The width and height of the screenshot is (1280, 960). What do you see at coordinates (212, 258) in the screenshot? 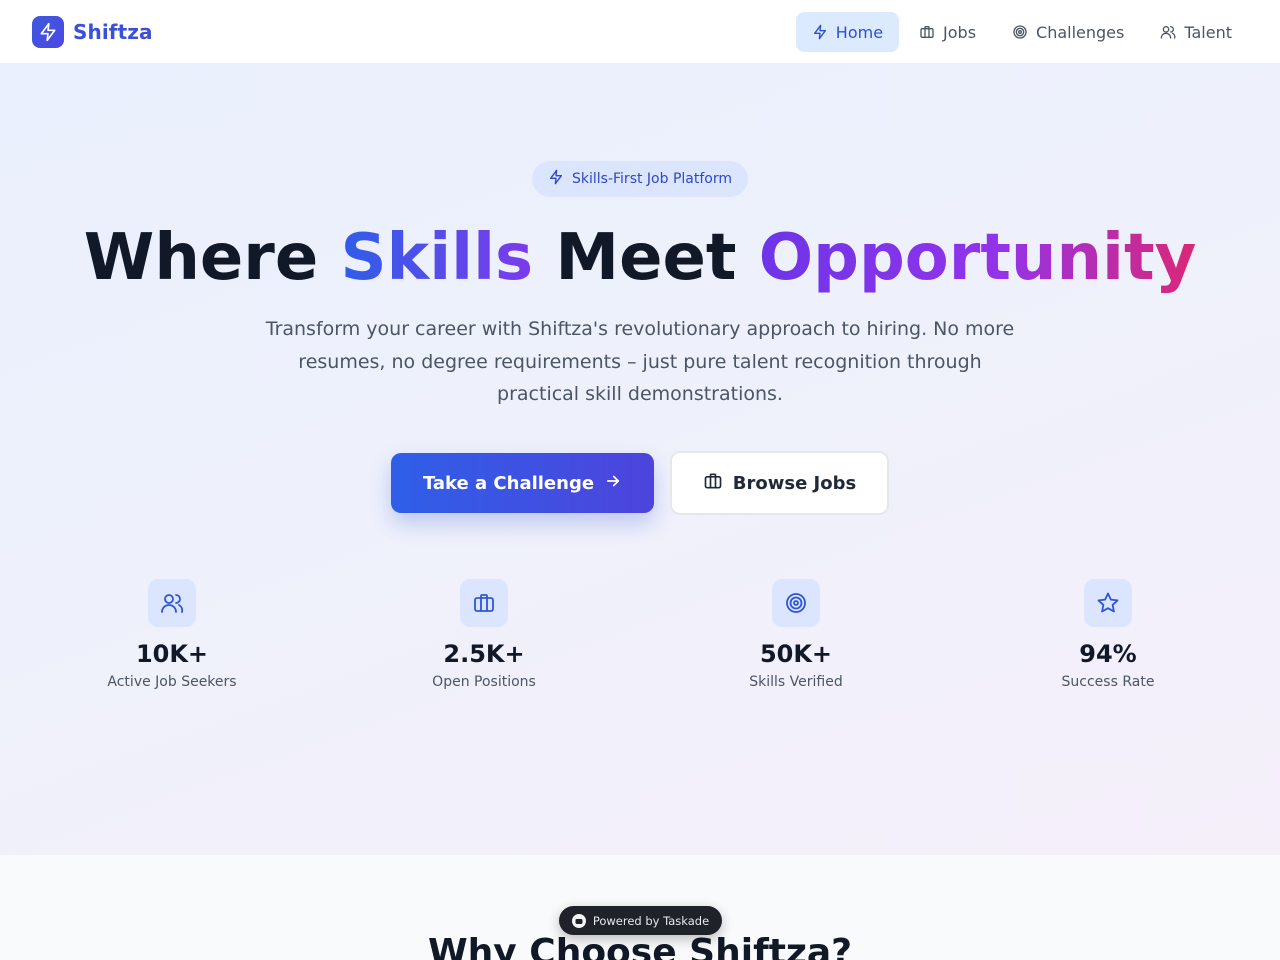
I see `hero-title-part: Where` at bounding box center [212, 258].